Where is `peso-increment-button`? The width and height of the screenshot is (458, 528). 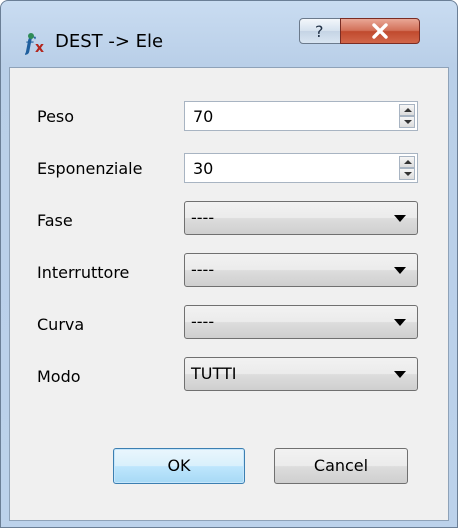 peso-increment-button is located at coordinates (407, 110).